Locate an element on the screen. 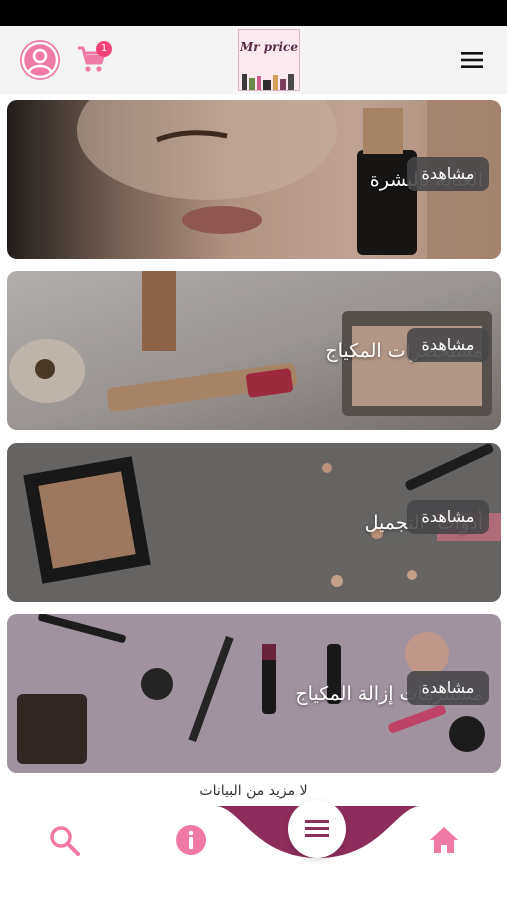 Image resolution: width=507 pixels, height=900 pixels. hamburger-menu-icon is located at coordinates (472, 60).